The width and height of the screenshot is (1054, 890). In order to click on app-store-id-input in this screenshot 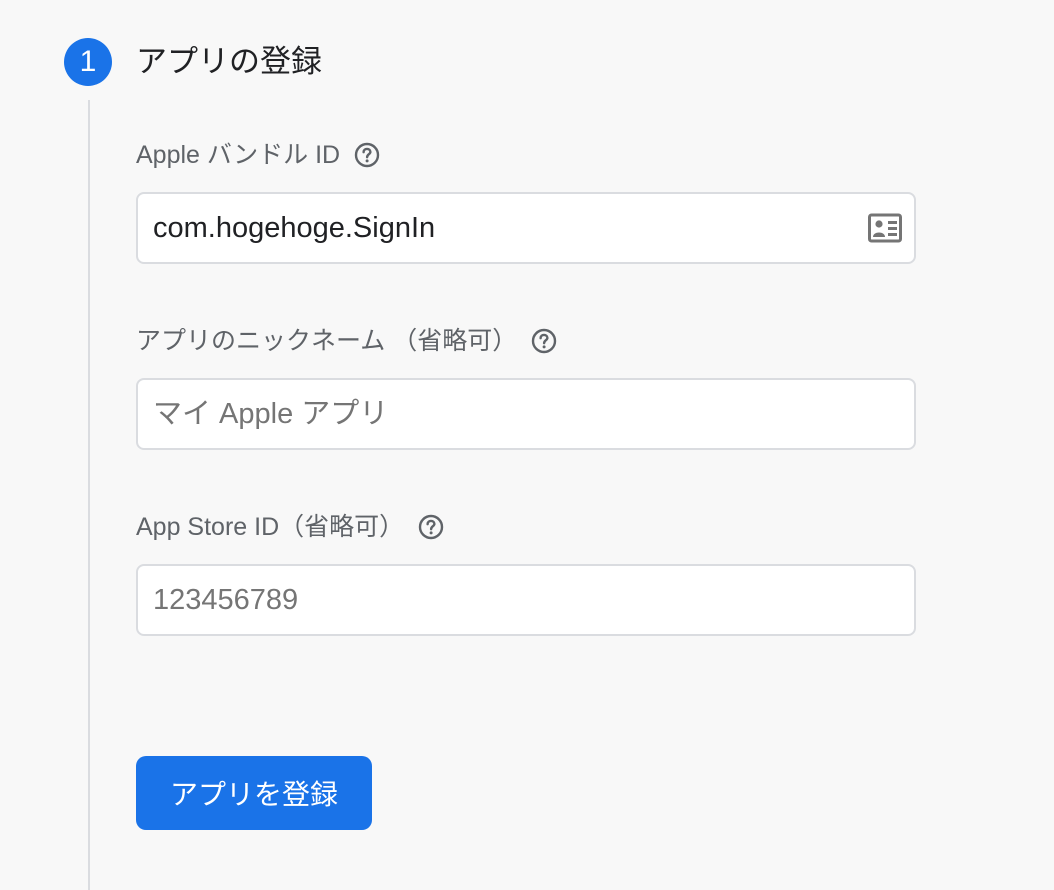, I will do `click(526, 600)`.